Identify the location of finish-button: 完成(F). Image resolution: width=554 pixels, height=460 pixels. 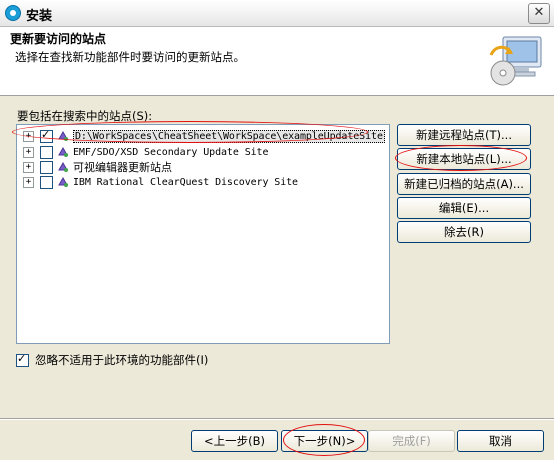
(411, 441).